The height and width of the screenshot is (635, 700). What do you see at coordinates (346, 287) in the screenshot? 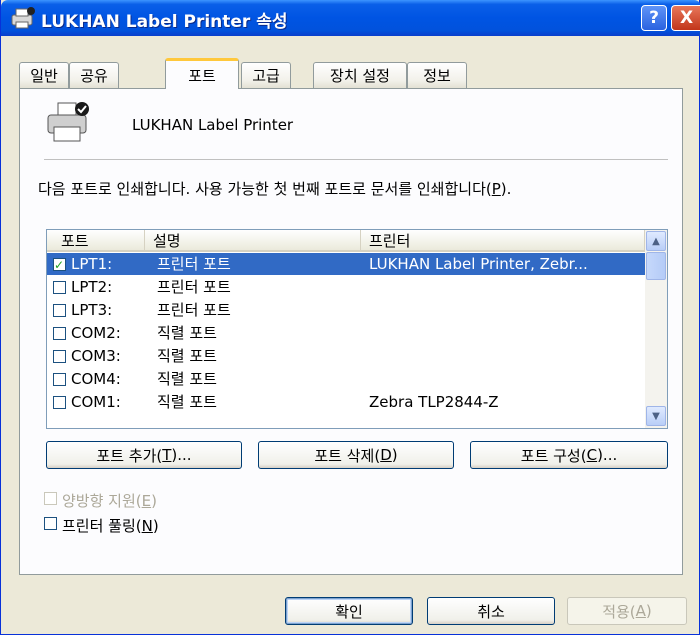
I see `port-row-lpt2: LPT2: 프린터 포트` at bounding box center [346, 287].